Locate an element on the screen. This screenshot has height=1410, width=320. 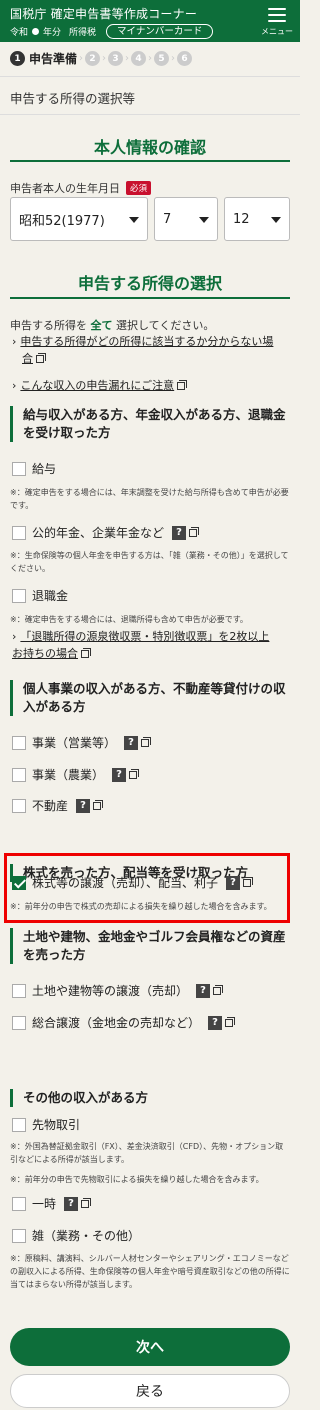
checkbox-item-temporary: 一時 ? is located at coordinates (52, 1203).